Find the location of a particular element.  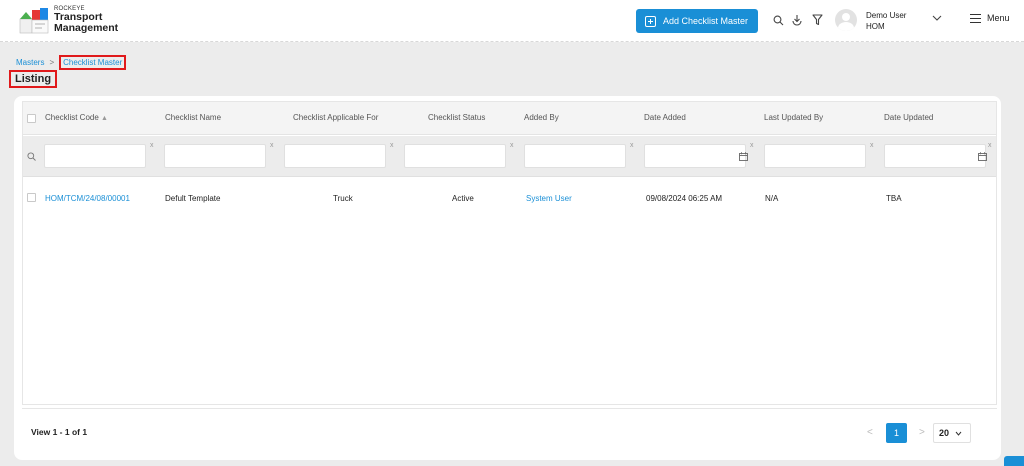

user-info: Demo User HOM is located at coordinates (886, 21).